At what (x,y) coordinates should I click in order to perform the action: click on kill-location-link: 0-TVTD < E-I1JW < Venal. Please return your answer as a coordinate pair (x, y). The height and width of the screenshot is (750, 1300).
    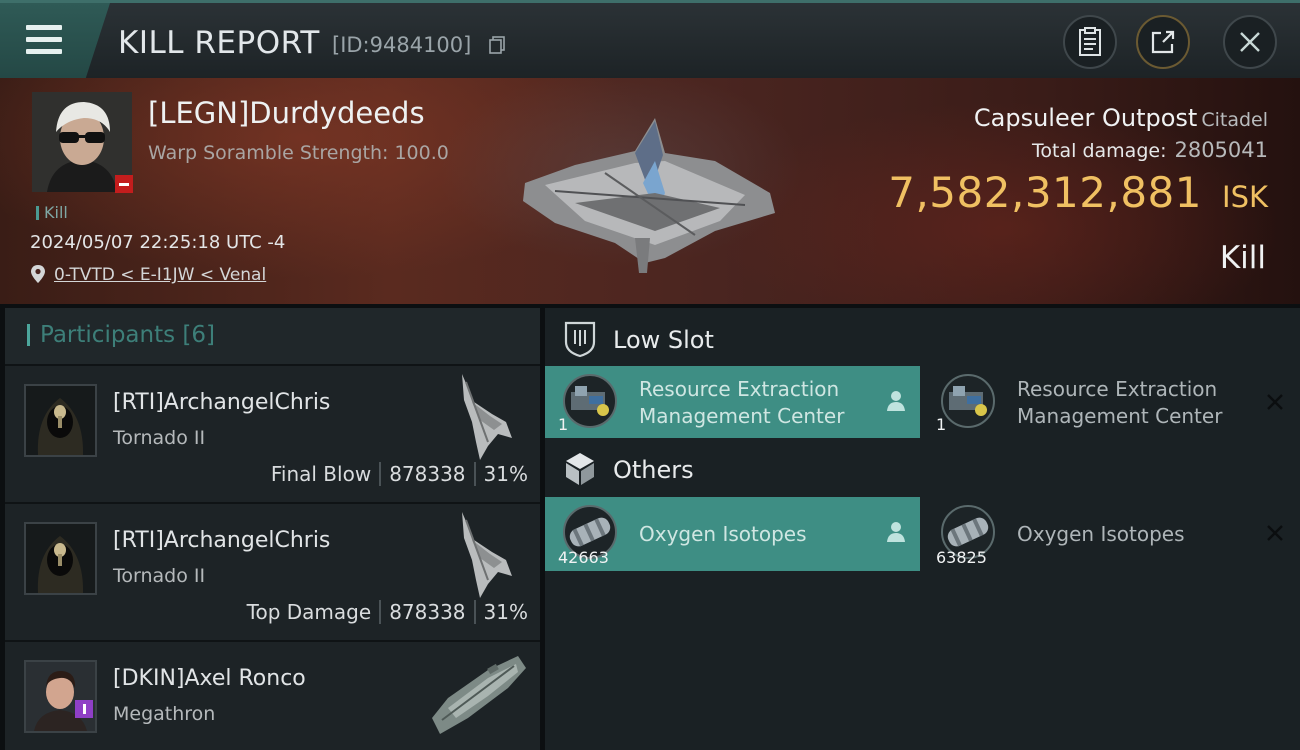
    Looking at the image, I should click on (160, 275).